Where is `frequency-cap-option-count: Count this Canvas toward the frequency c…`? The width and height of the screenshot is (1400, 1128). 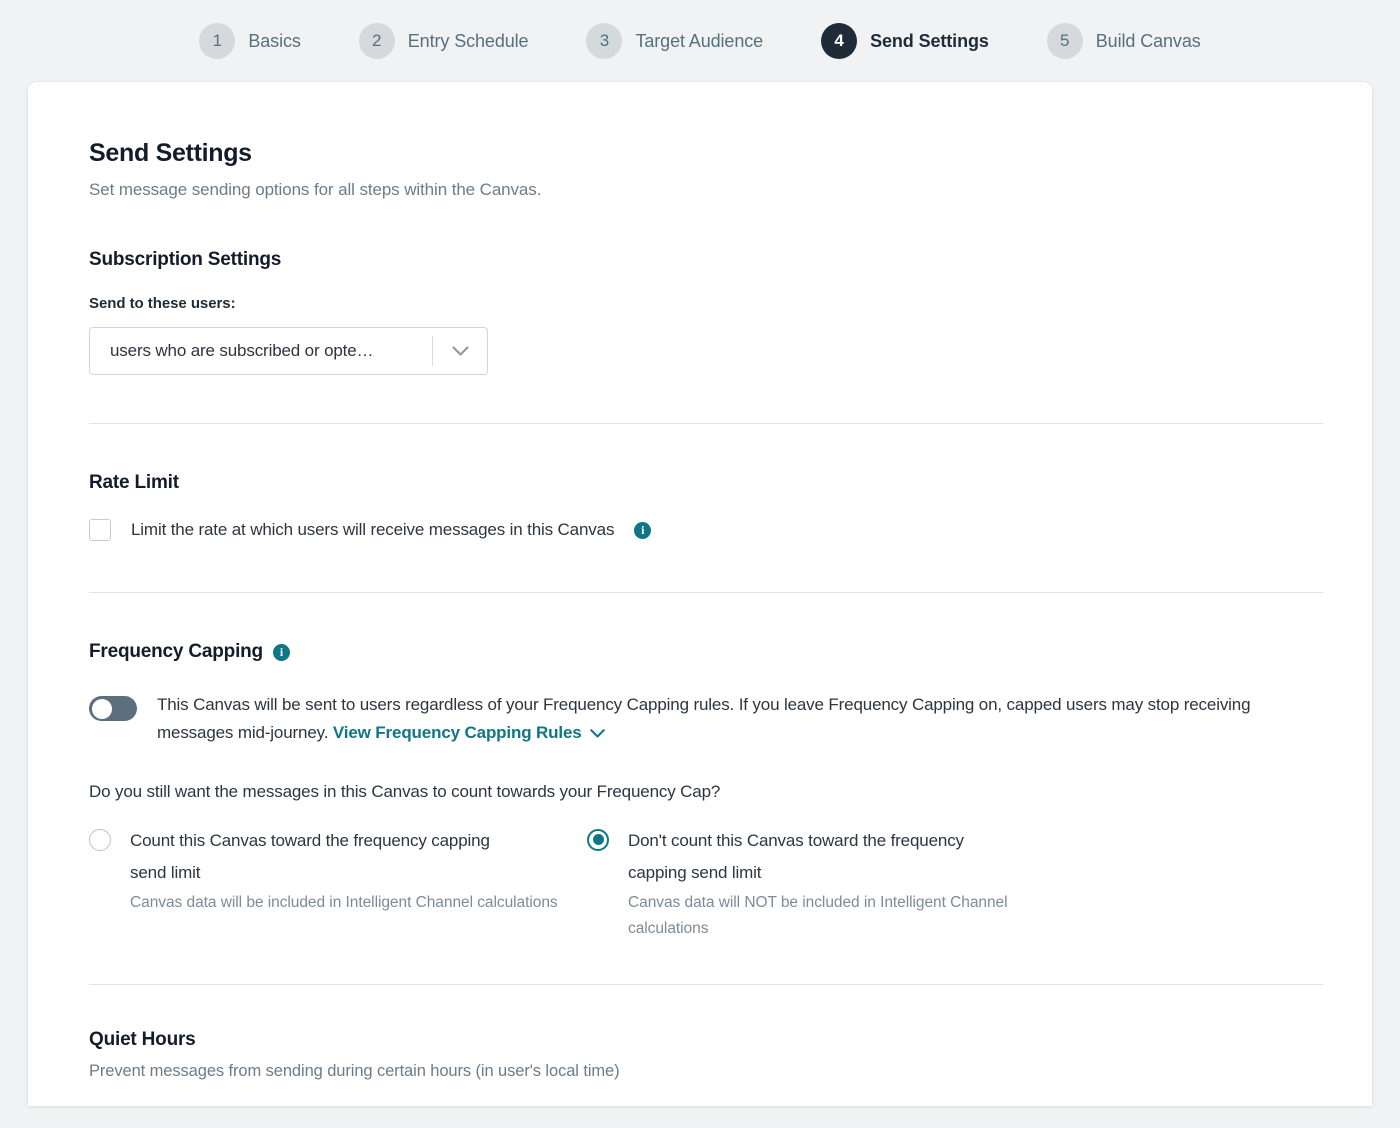
frequency-cap-option-count: Count this Canvas toward the frequency c… is located at coordinates (338, 884).